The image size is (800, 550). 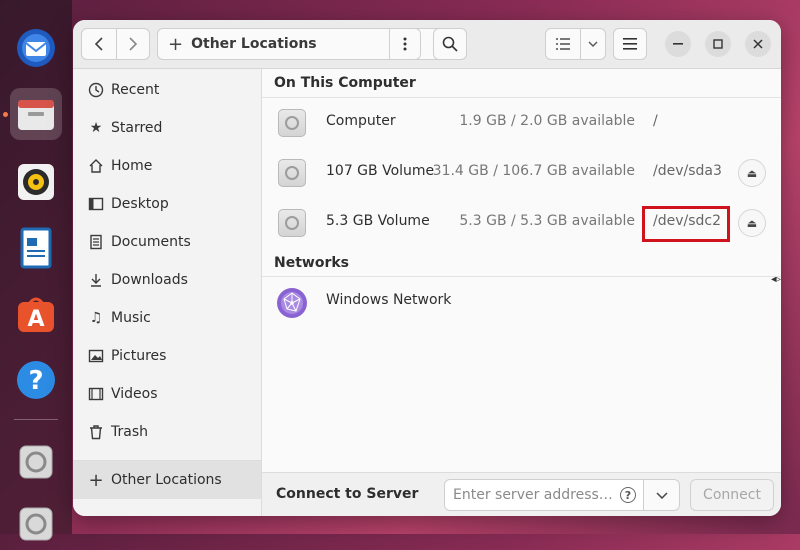 What do you see at coordinates (5, 114) in the screenshot?
I see `running-indicator` at bounding box center [5, 114].